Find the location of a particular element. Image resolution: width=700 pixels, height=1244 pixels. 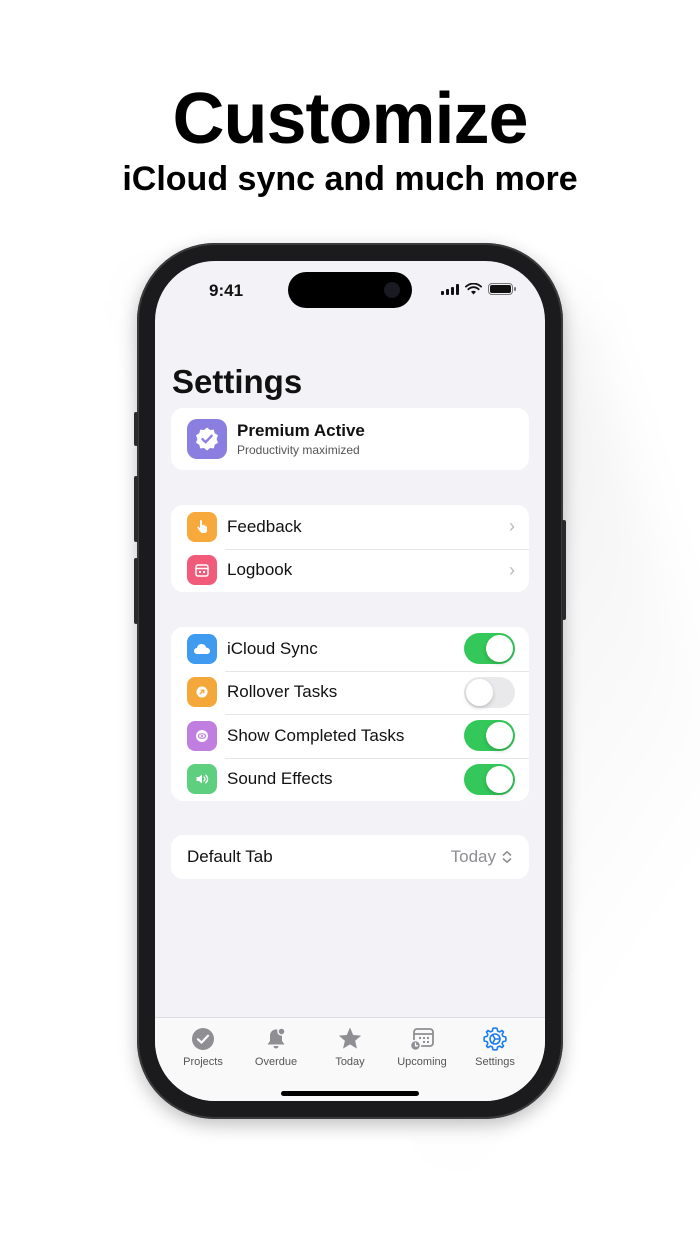

tab-label: Overdue is located at coordinates (276, 1062).